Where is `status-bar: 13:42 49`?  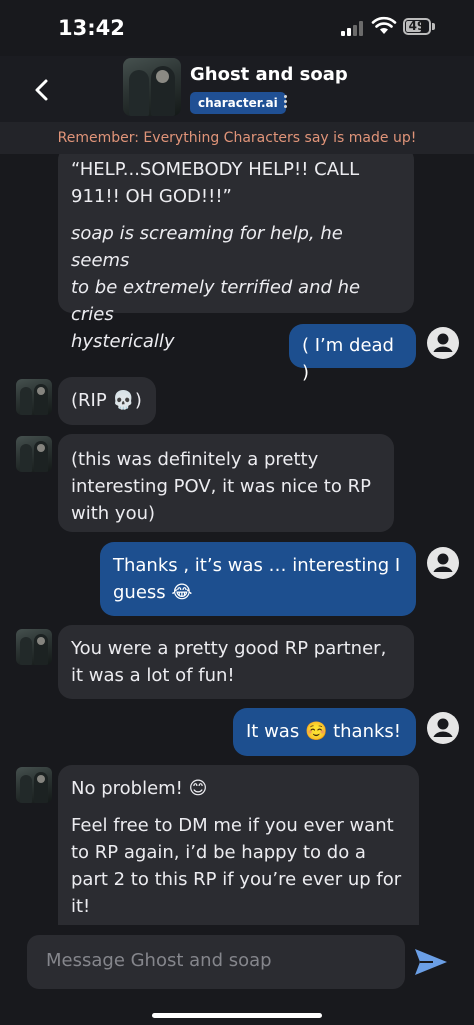
status-bar: 13:42 49 is located at coordinates (237, 28).